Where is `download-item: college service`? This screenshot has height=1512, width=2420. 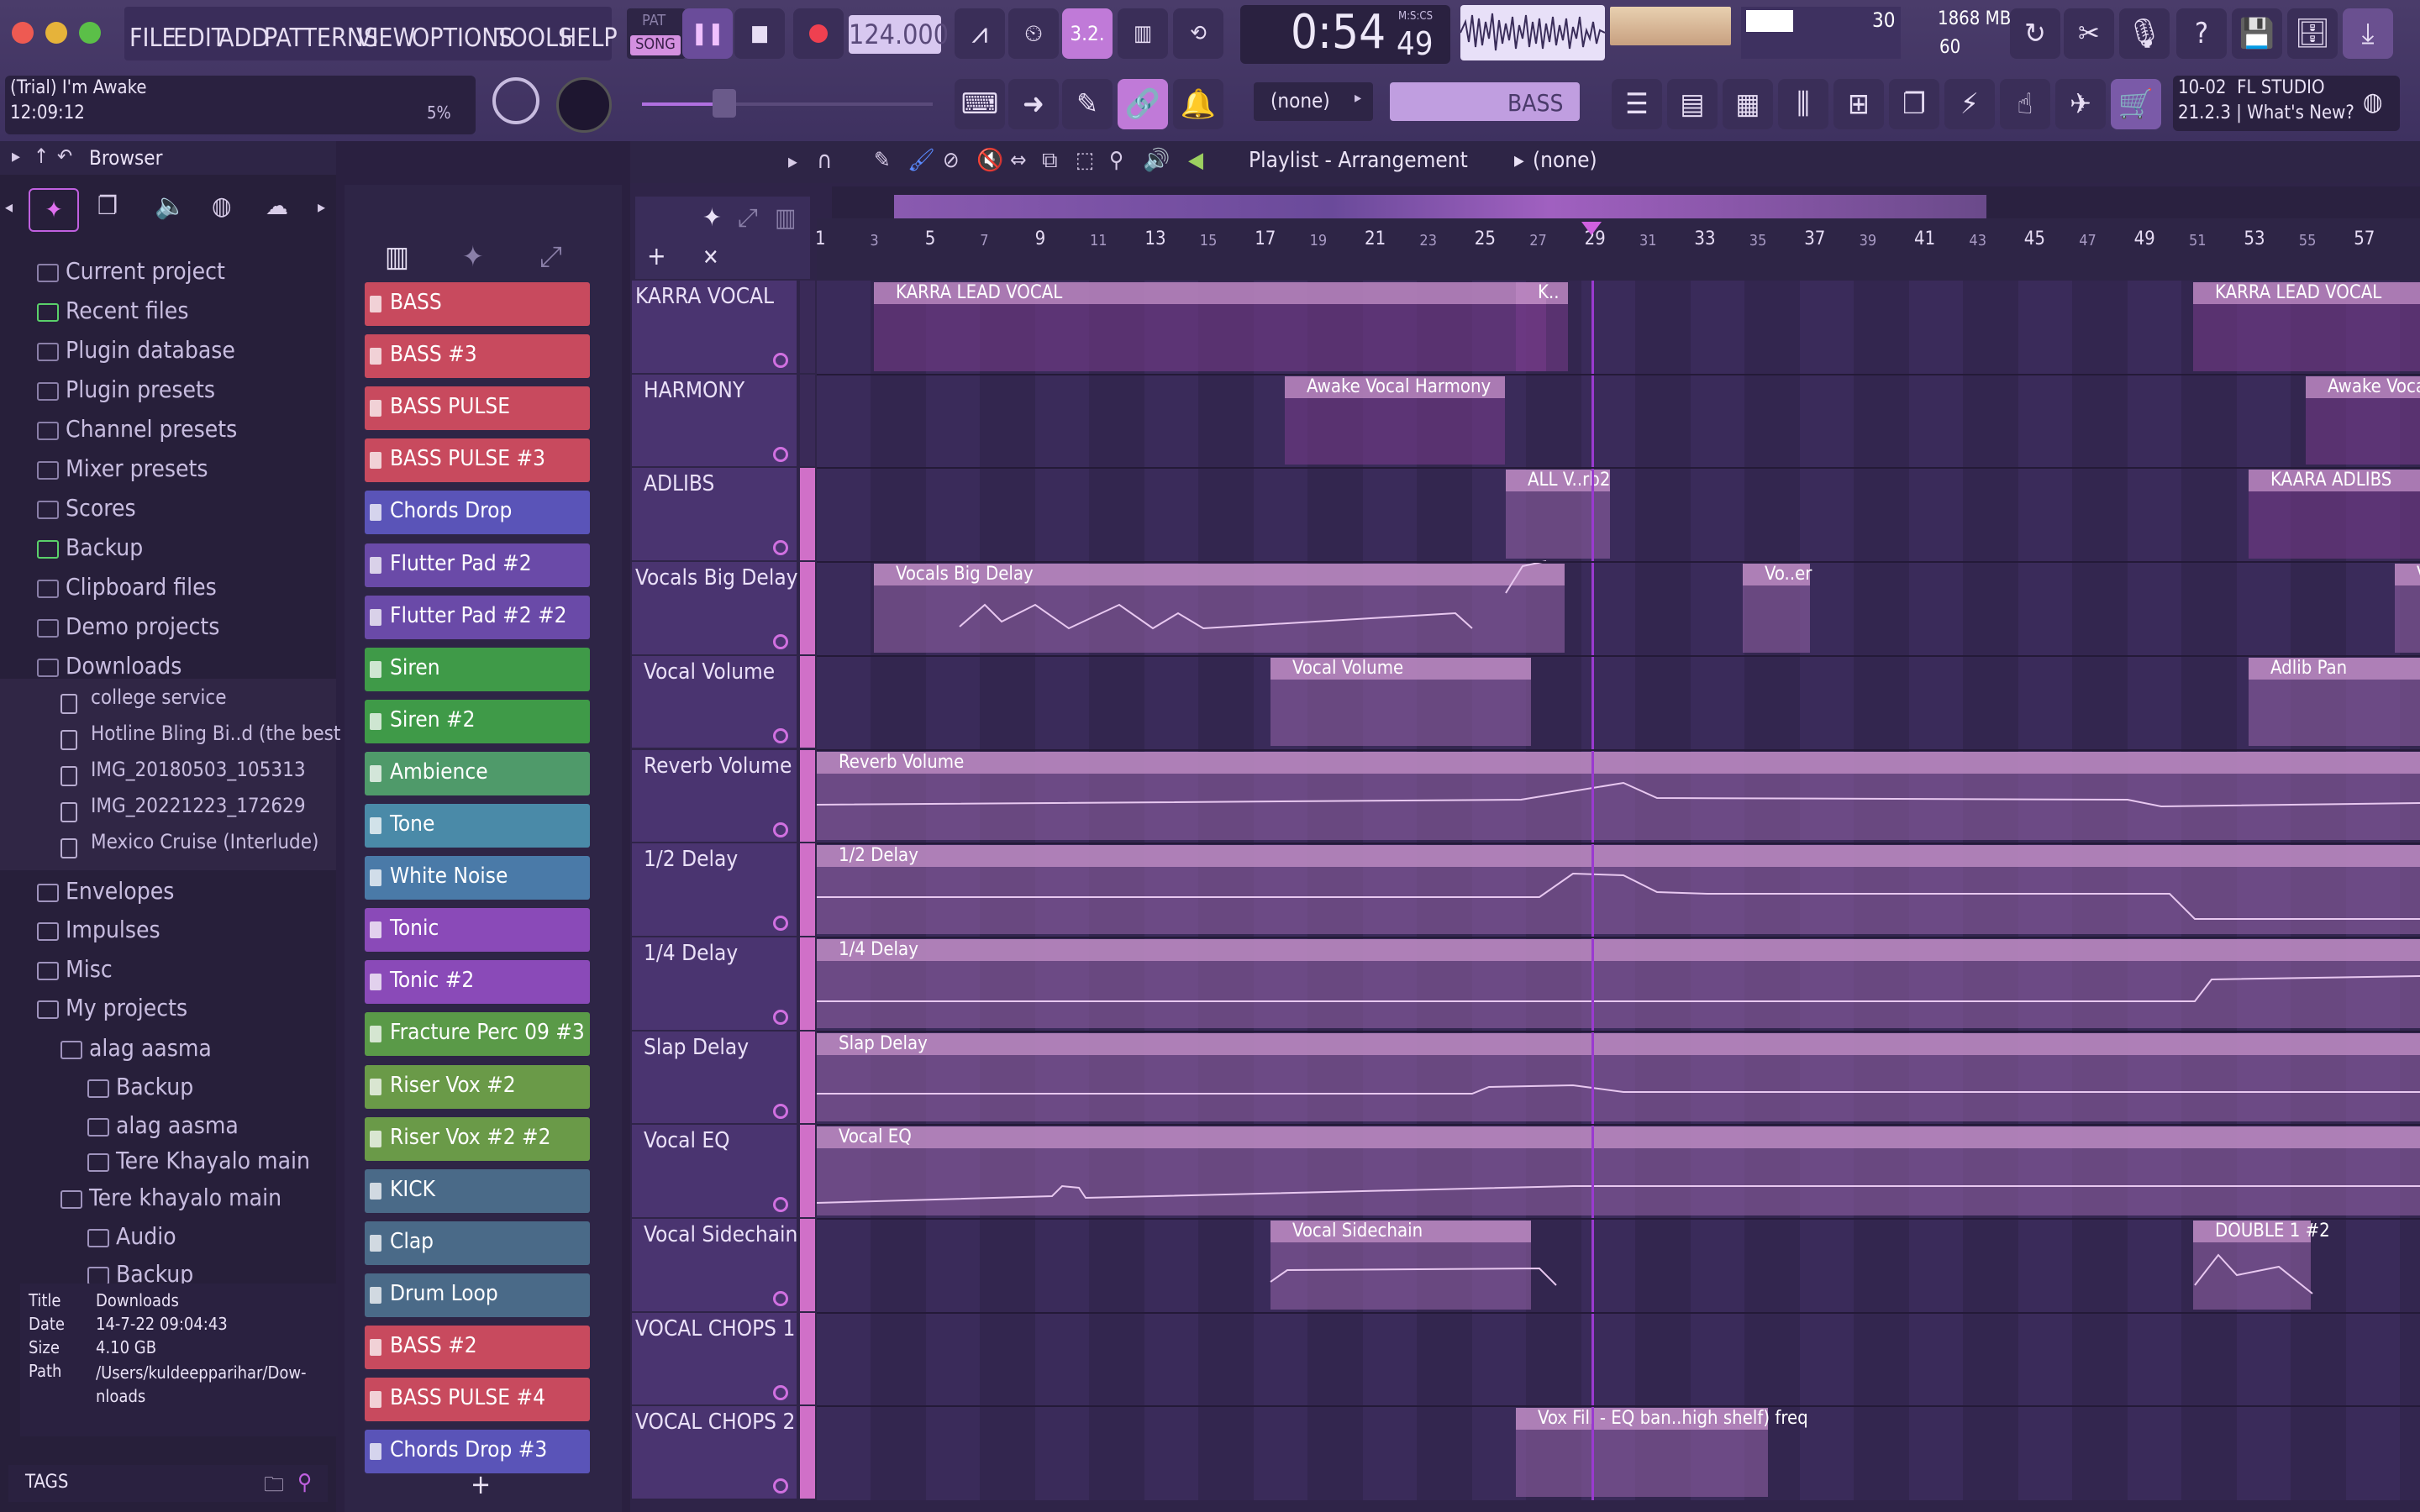
download-item: college service is located at coordinates (159, 697).